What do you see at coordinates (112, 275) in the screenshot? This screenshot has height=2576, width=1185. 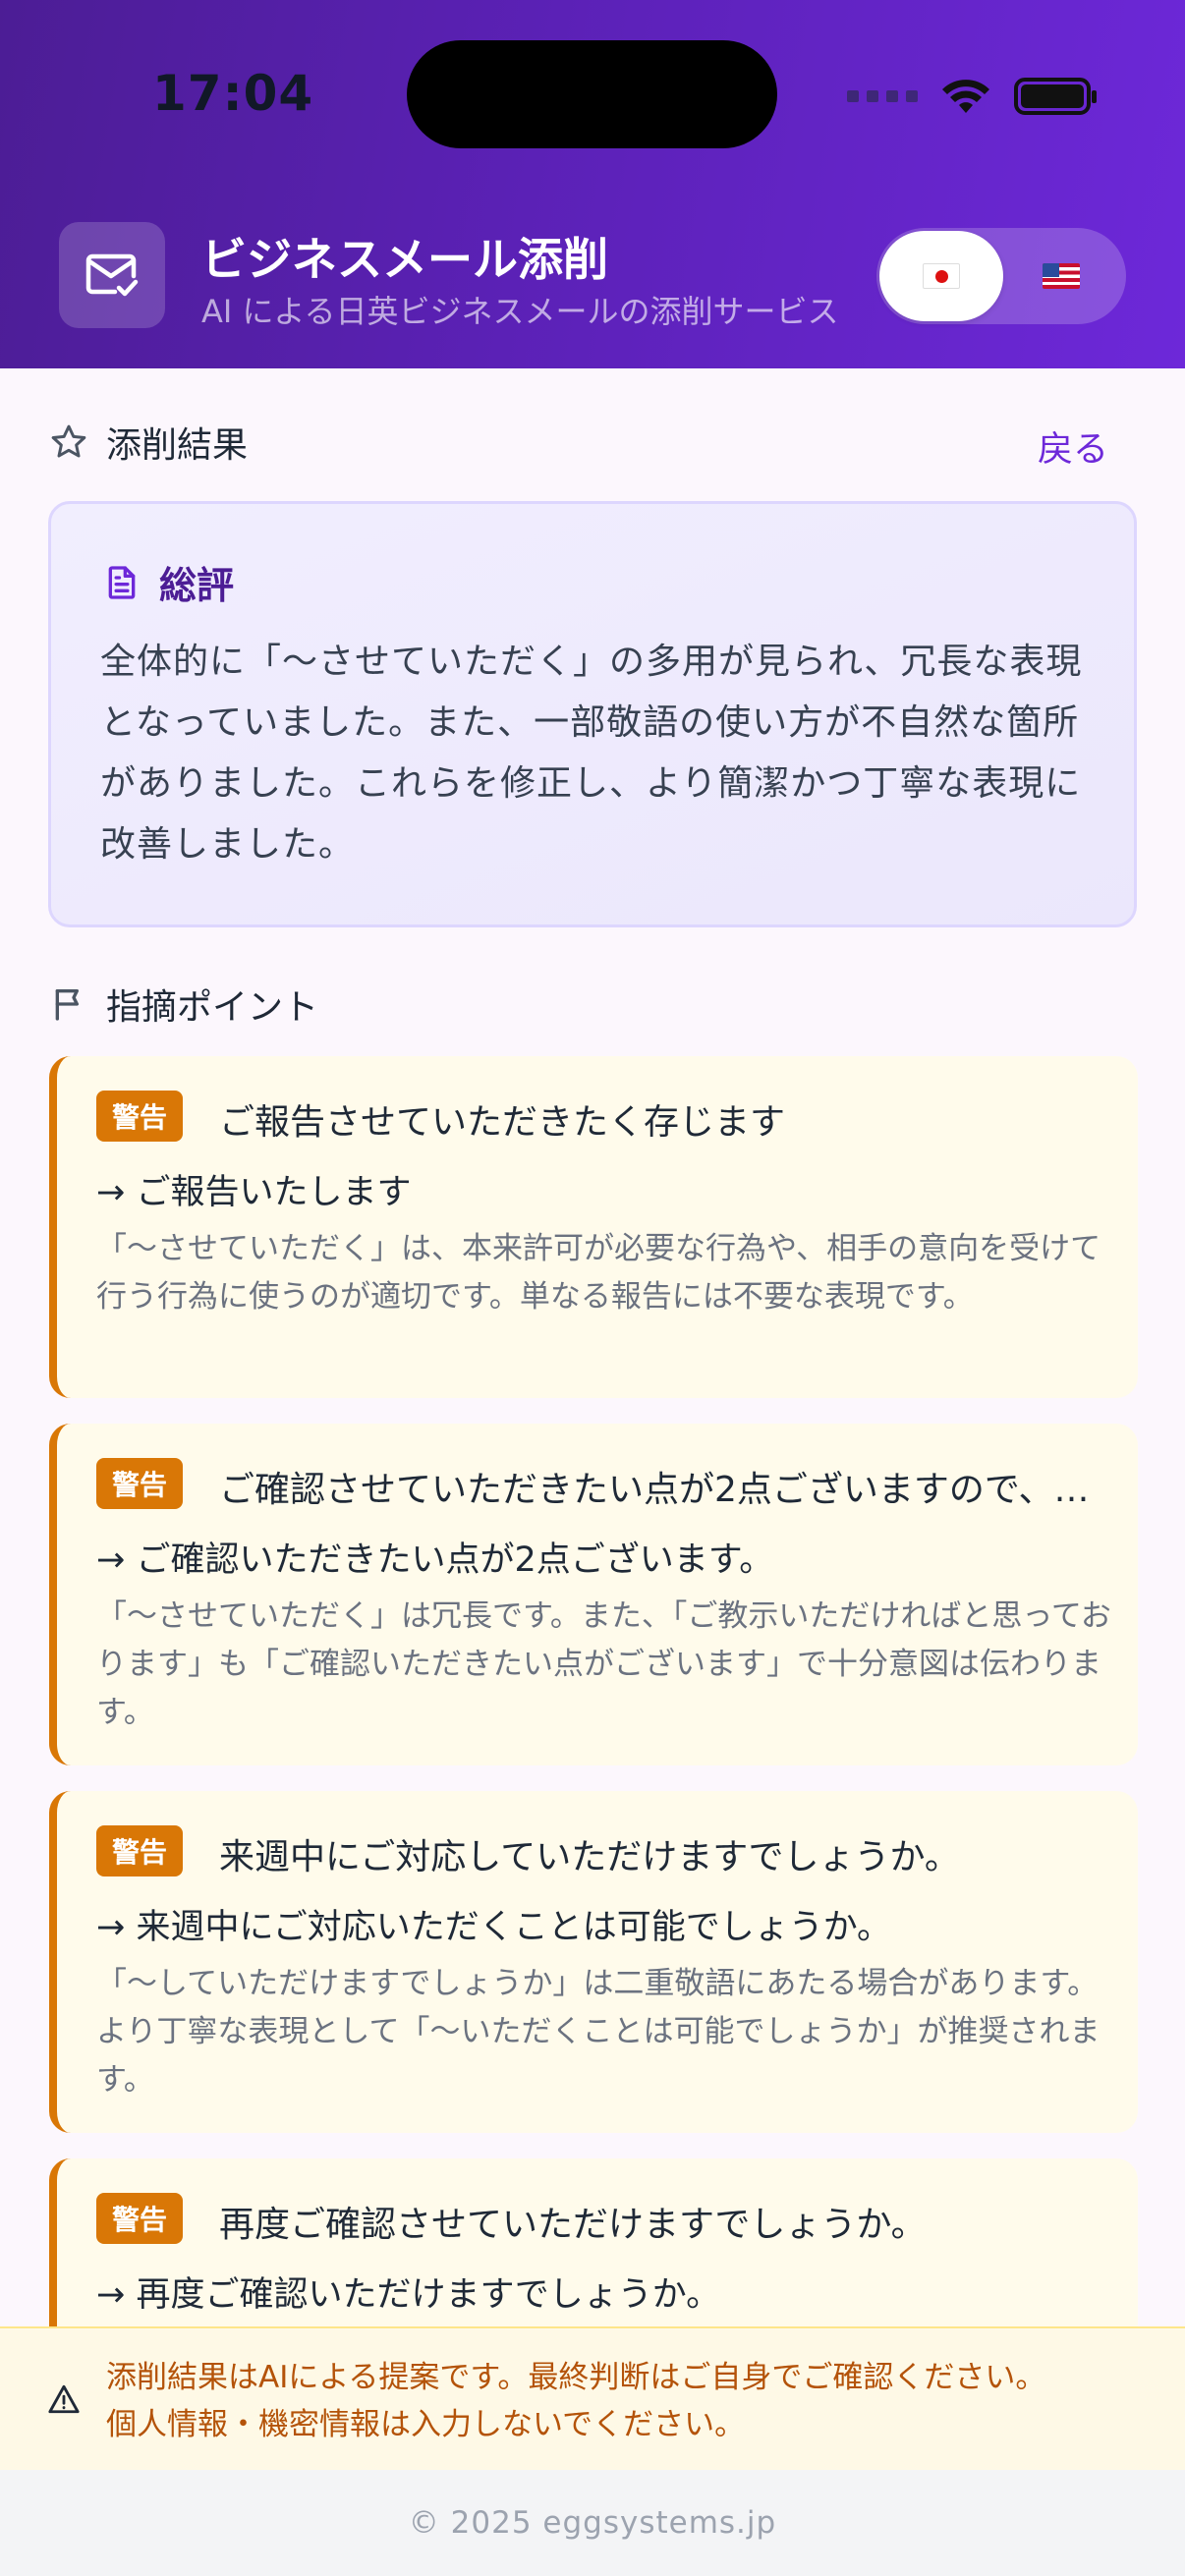 I see `mail-check-icon` at bounding box center [112, 275].